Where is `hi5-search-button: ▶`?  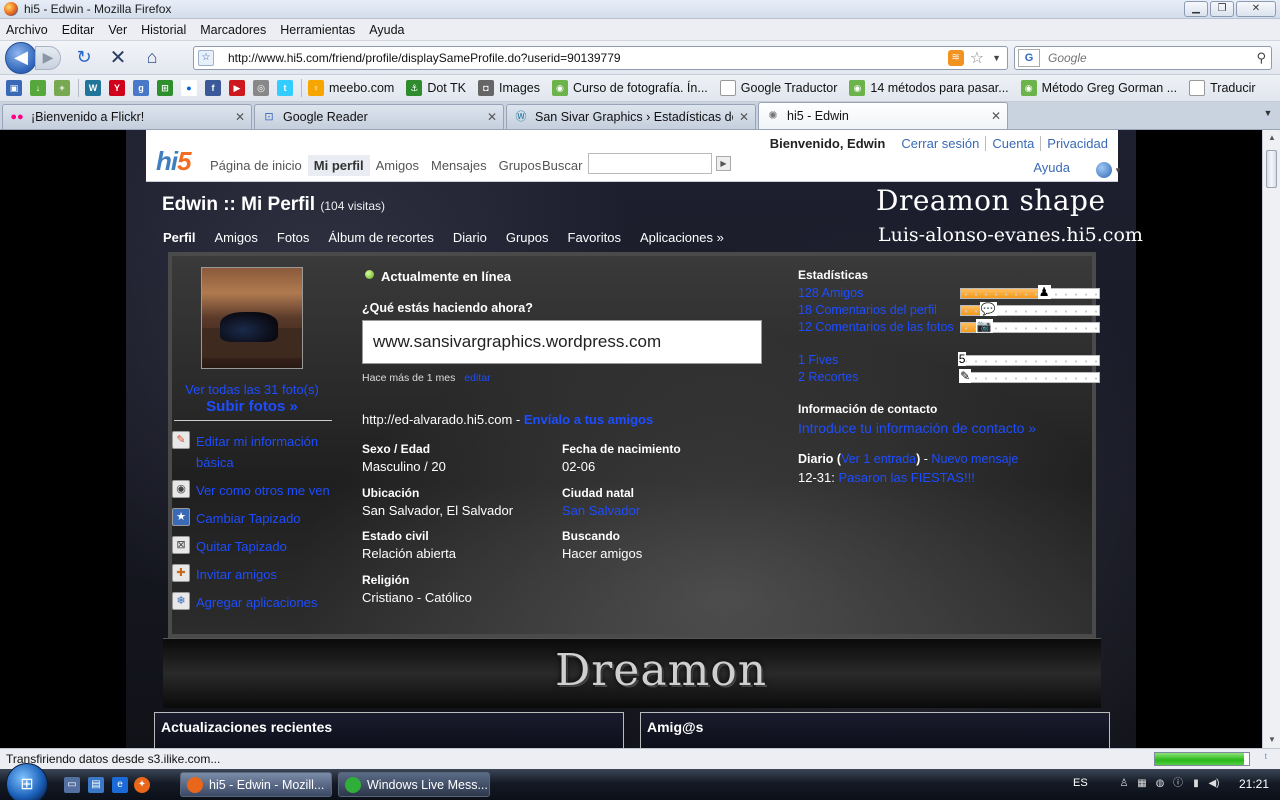
hi5-search-button: ▶ is located at coordinates (723, 163).